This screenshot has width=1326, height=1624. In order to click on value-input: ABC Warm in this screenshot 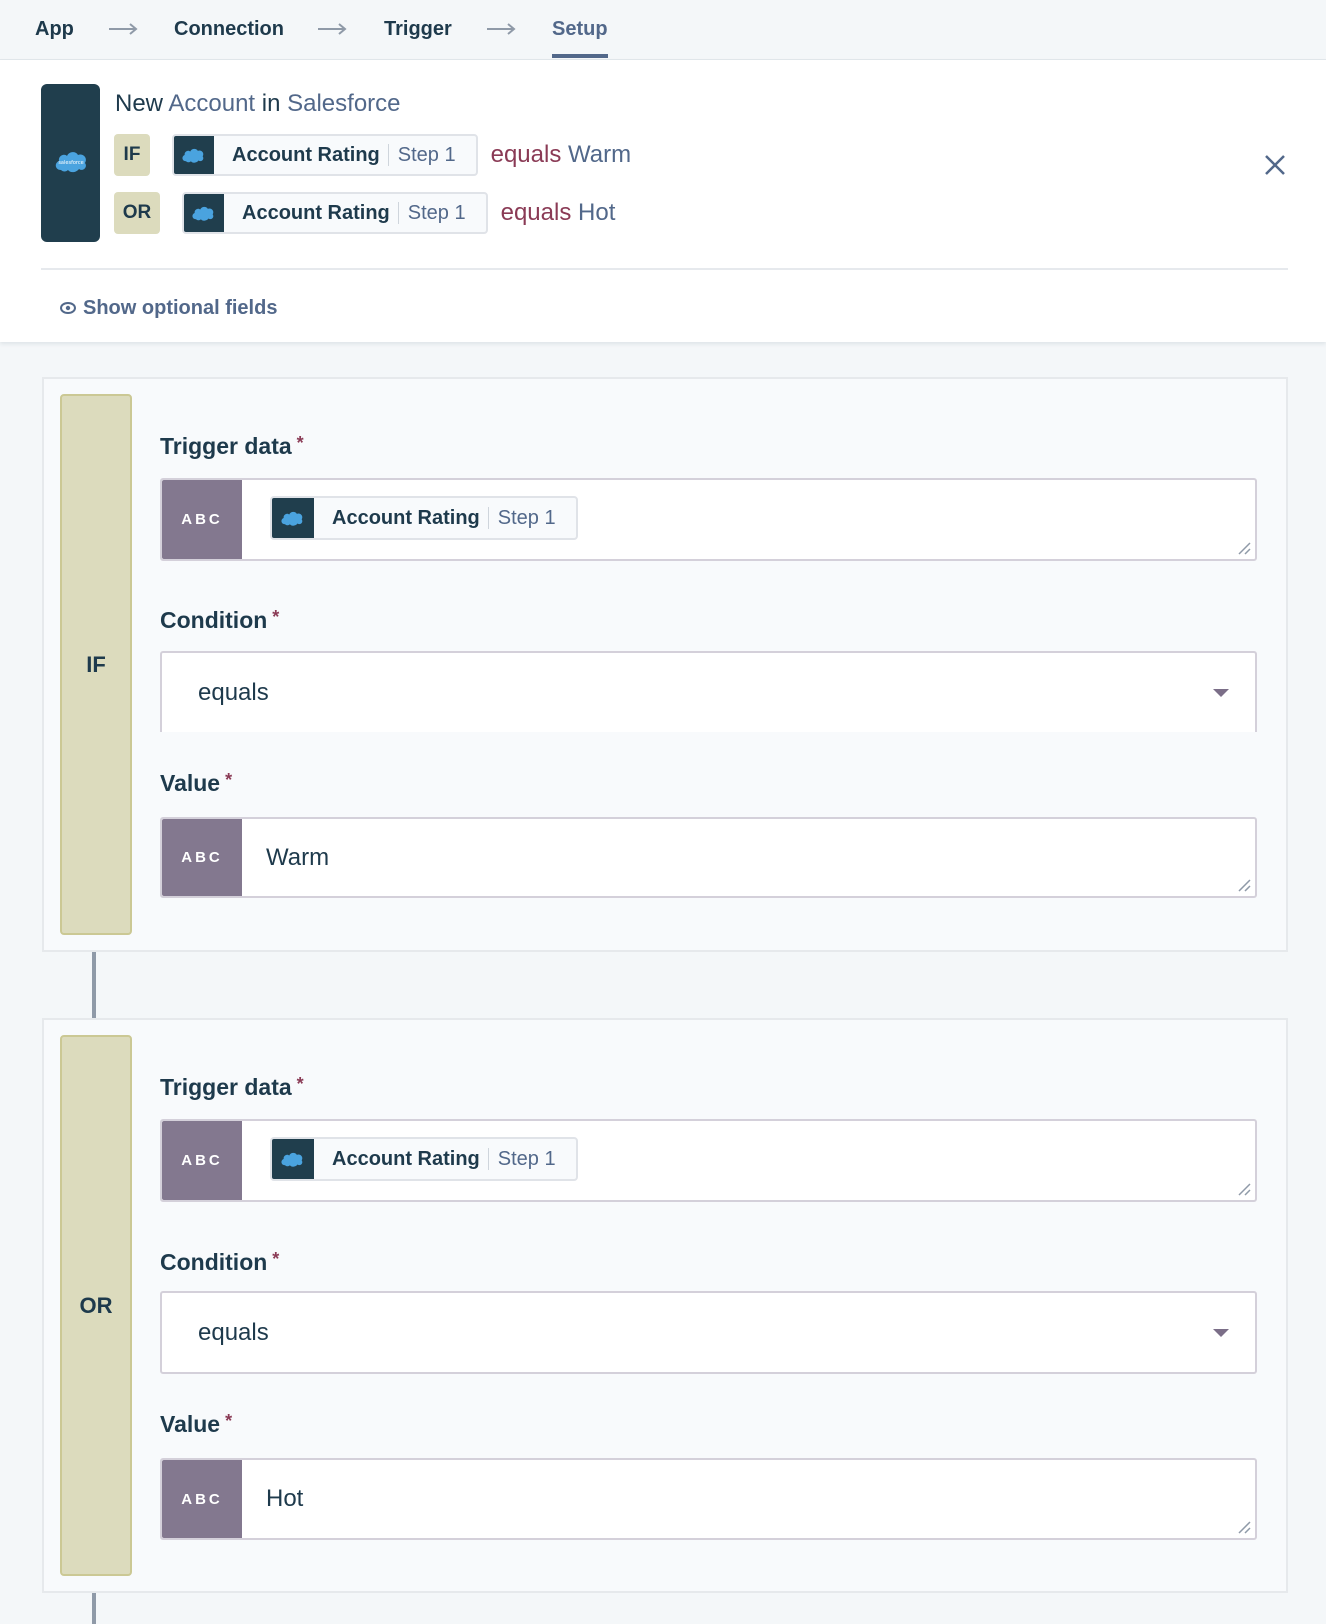, I will do `click(708, 857)`.